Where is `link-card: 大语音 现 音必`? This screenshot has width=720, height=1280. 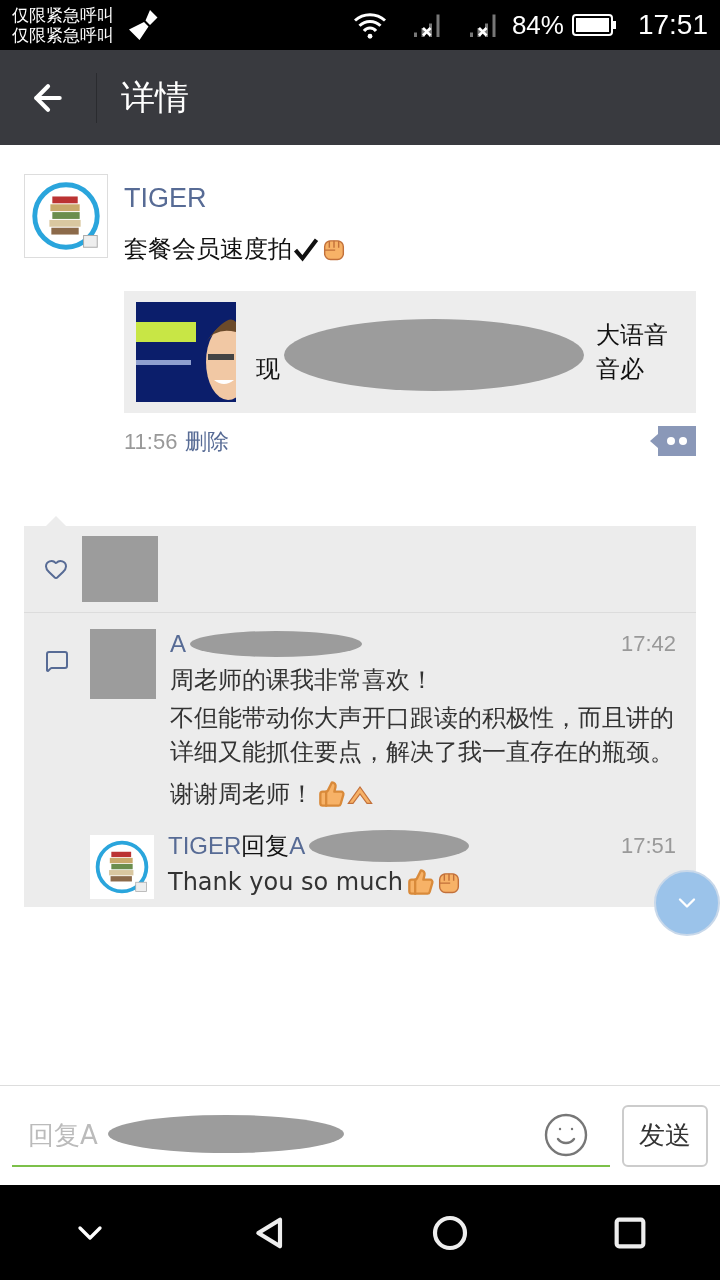
link-card: 大语音 现 音必 is located at coordinates (410, 351).